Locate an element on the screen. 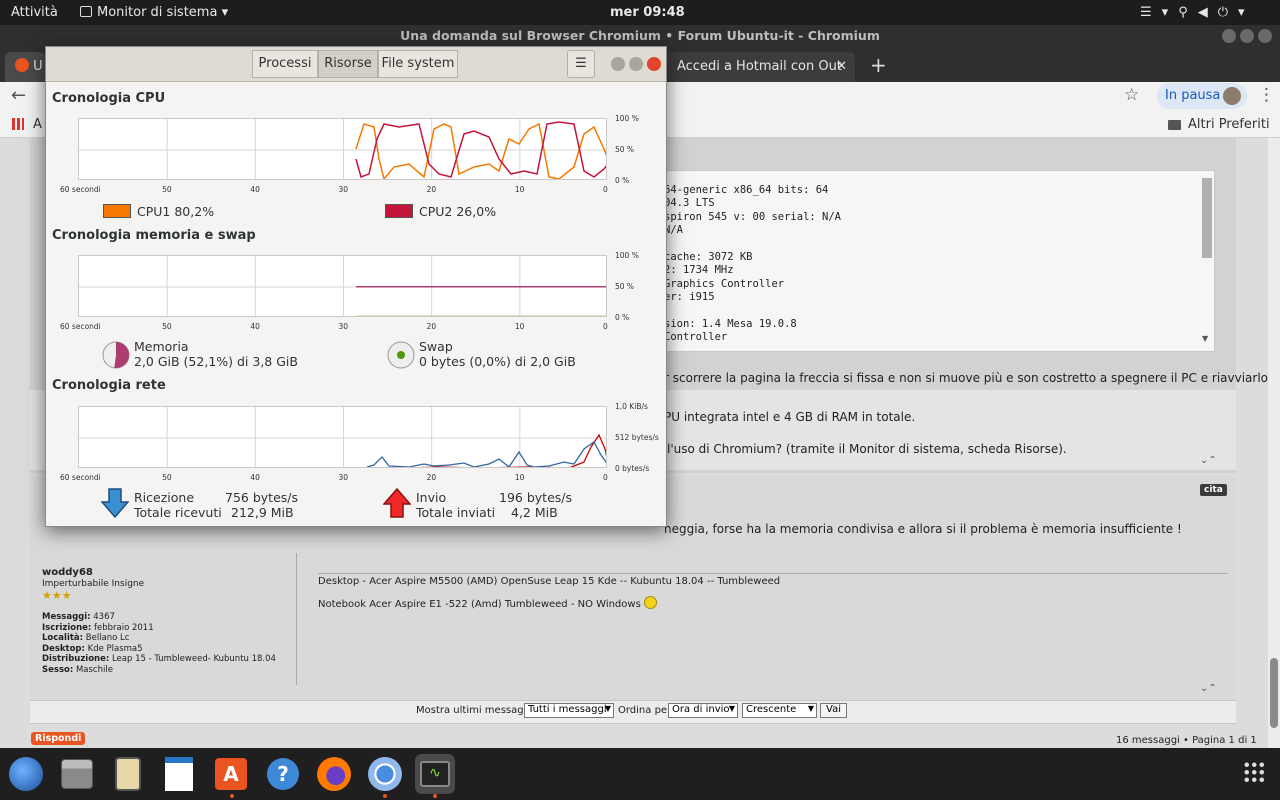  tab-processes: Processi is located at coordinates (285, 64).